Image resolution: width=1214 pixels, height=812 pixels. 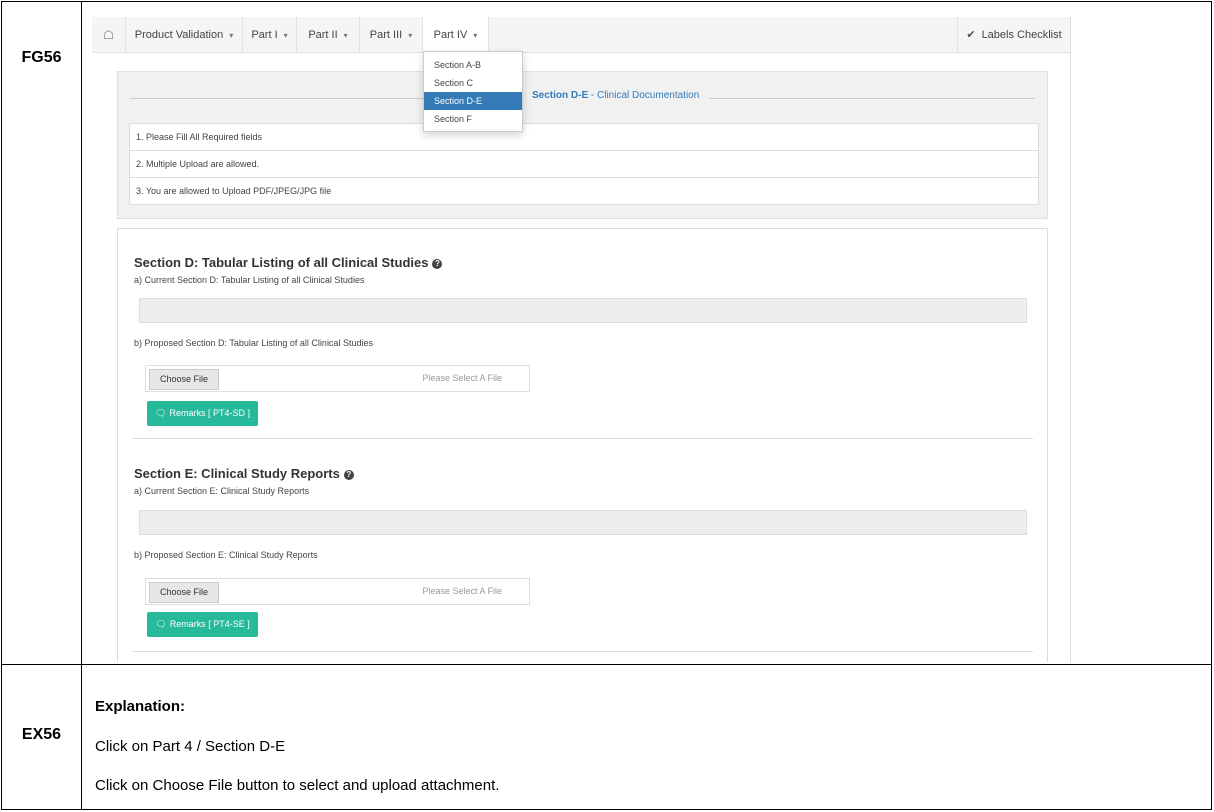 I want to click on home-icon: ☖, so click(x=109, y=35).